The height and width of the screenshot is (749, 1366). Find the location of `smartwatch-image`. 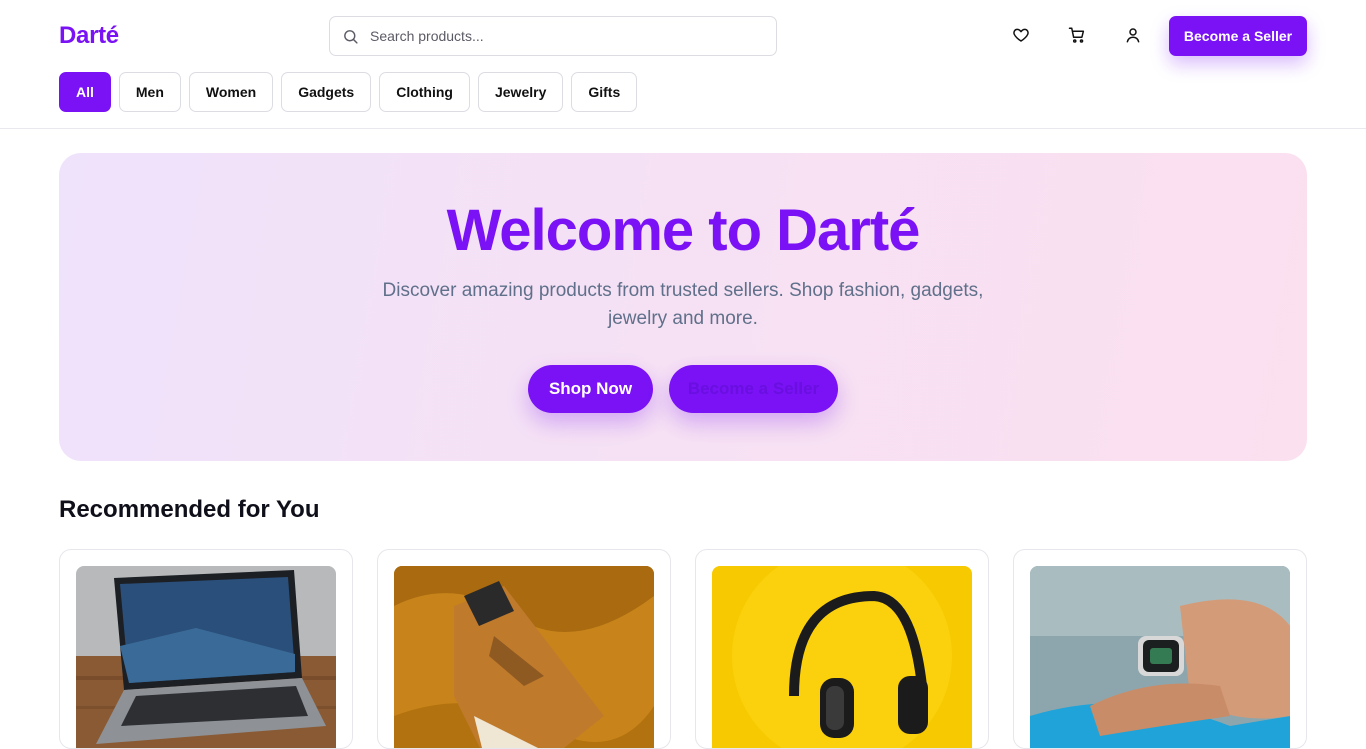

smartwatch-image is located at coordinates (1160, 657).